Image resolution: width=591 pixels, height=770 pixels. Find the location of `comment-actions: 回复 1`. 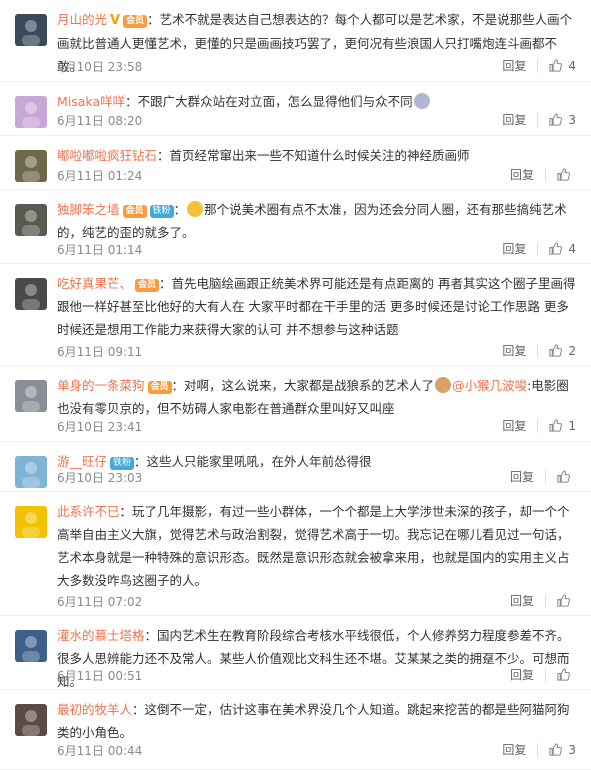

comment-actions: 回复 1 is located at coordinates (539, 425).